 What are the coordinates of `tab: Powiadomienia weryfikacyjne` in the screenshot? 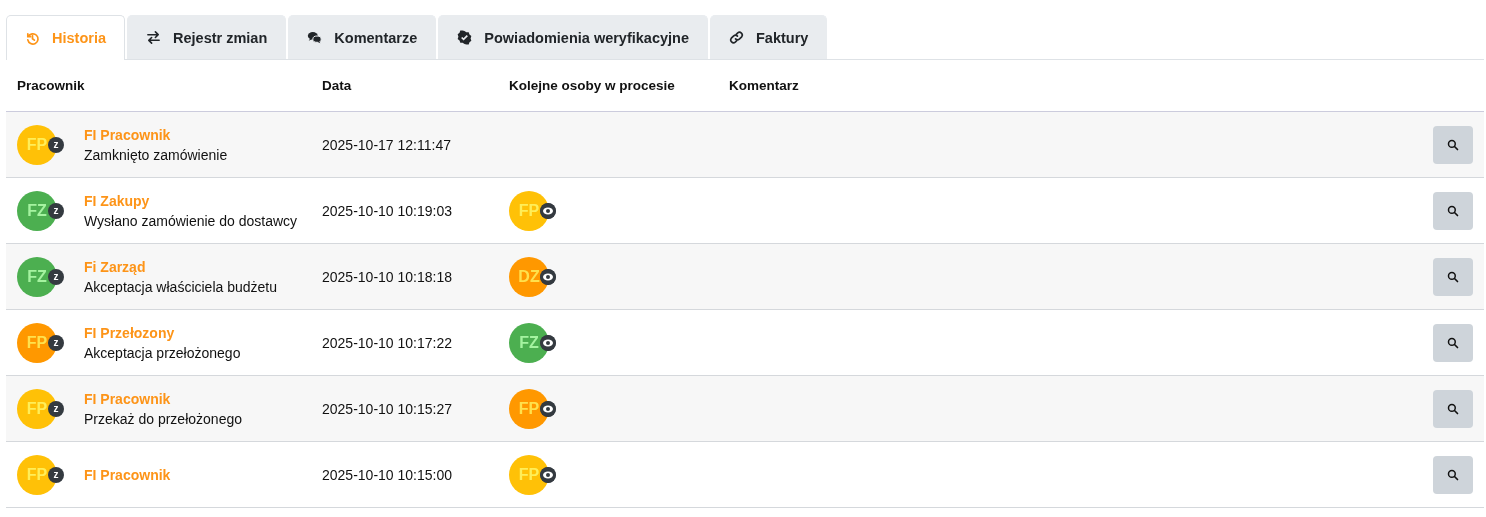 It's located at (573, 37).